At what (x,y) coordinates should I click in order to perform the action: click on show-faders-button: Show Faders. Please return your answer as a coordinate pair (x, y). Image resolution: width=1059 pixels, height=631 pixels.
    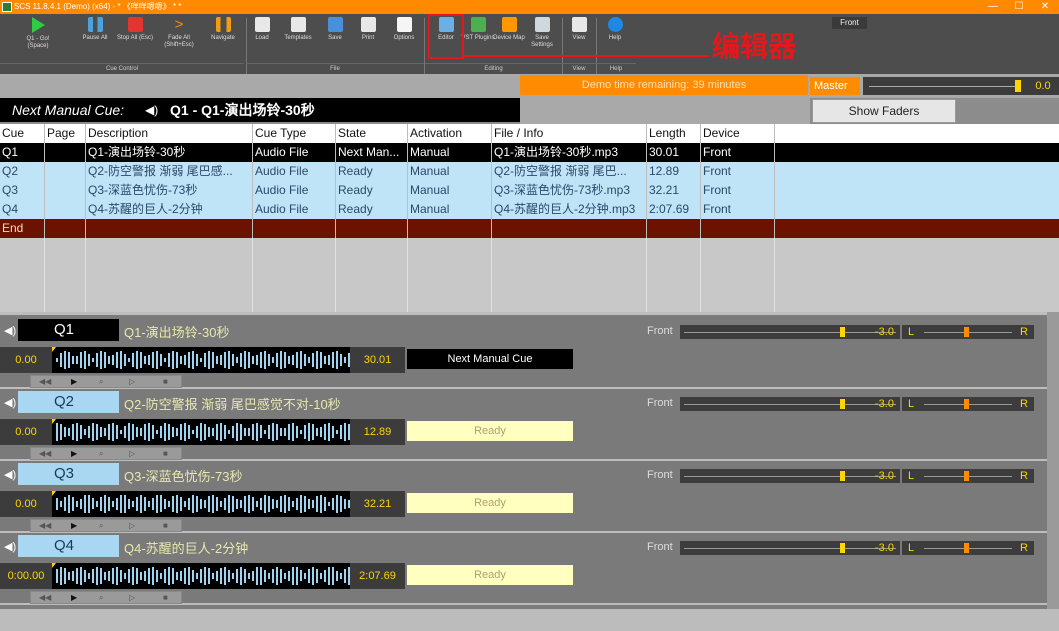
    Looking at the image, I should click on (884, 111).